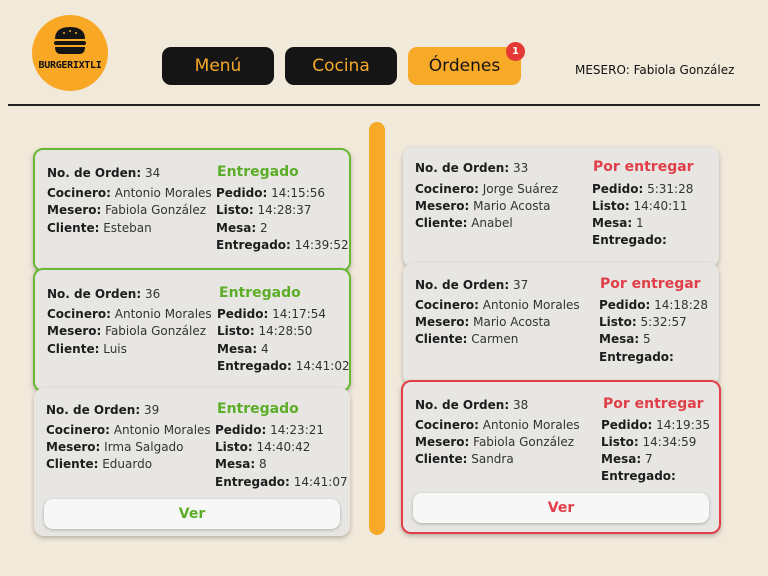 The image size is (768, 576). I want to click on logo-text: BURGERIXTLI, so click(70, 65).